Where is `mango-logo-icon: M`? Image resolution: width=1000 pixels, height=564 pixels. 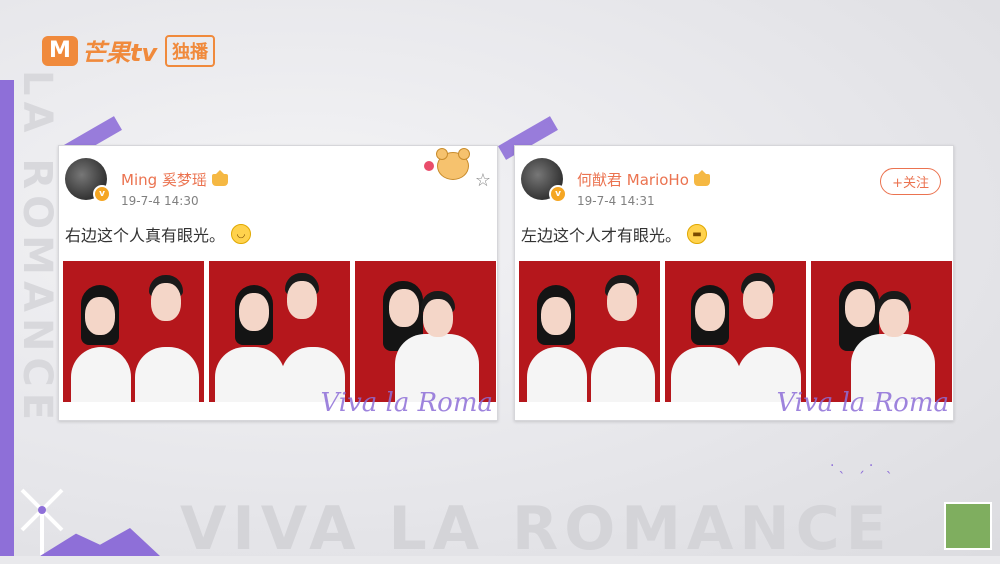 mango-logo-icon: M is located at coordinates (60, 50).